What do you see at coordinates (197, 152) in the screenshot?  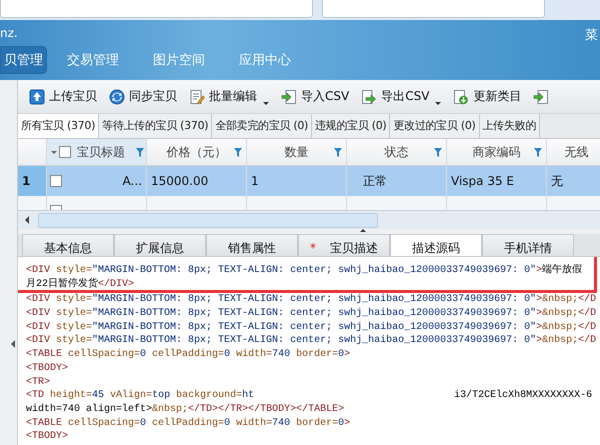 I see `column-header: 价格（元）` at bounding box center [197, 152].